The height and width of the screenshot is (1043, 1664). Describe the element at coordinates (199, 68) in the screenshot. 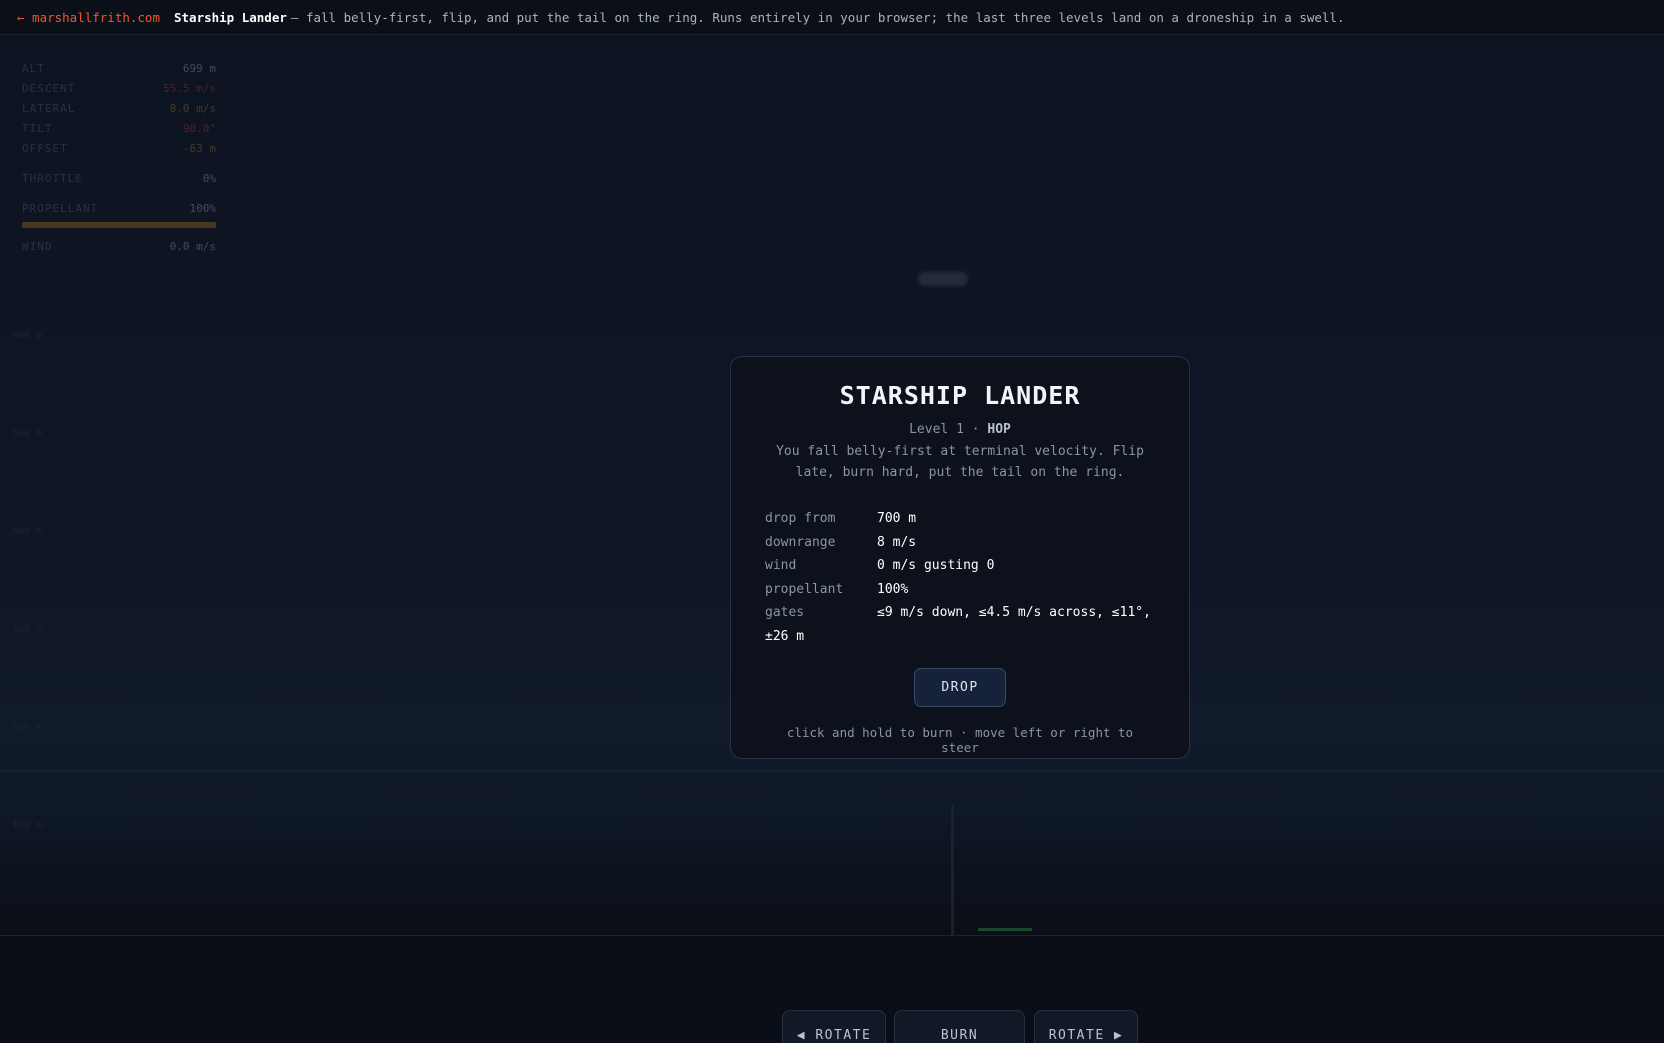

I see `hud-value: 699 m` at that location.